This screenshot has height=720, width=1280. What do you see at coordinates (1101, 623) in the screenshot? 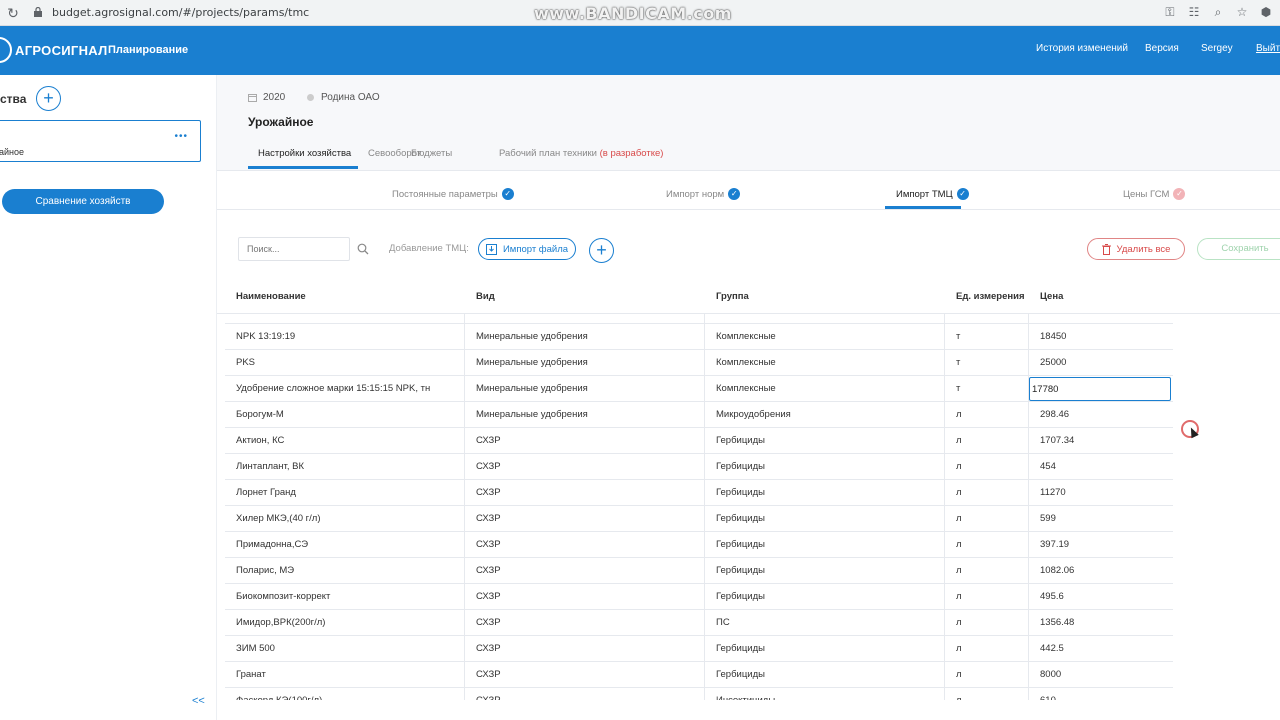
I see `cell-price: 1356.48` at bounding box center [1101, 623].